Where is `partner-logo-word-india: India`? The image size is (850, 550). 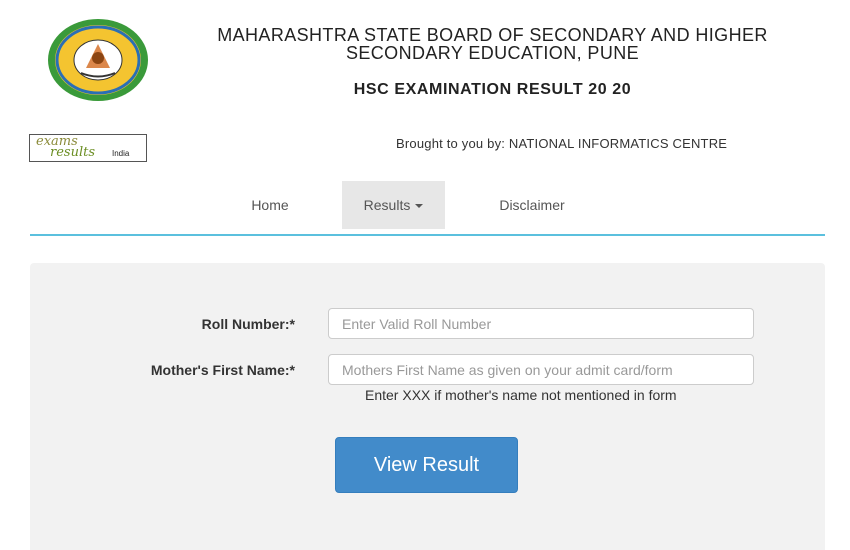 partner-logo-word-india: India is located at coordinates (121, 153).